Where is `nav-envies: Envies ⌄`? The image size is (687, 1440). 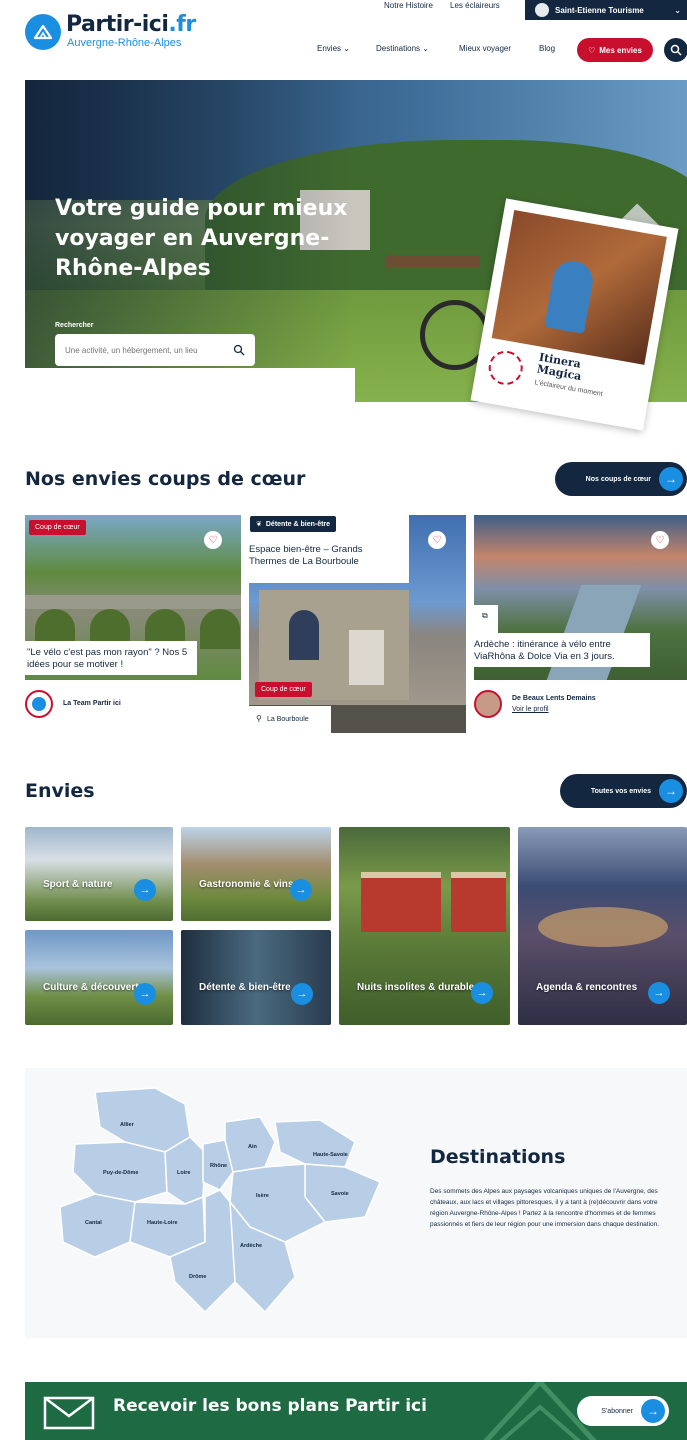
nav-envies: Envies ⌄ is located at coordinates (333, 48).